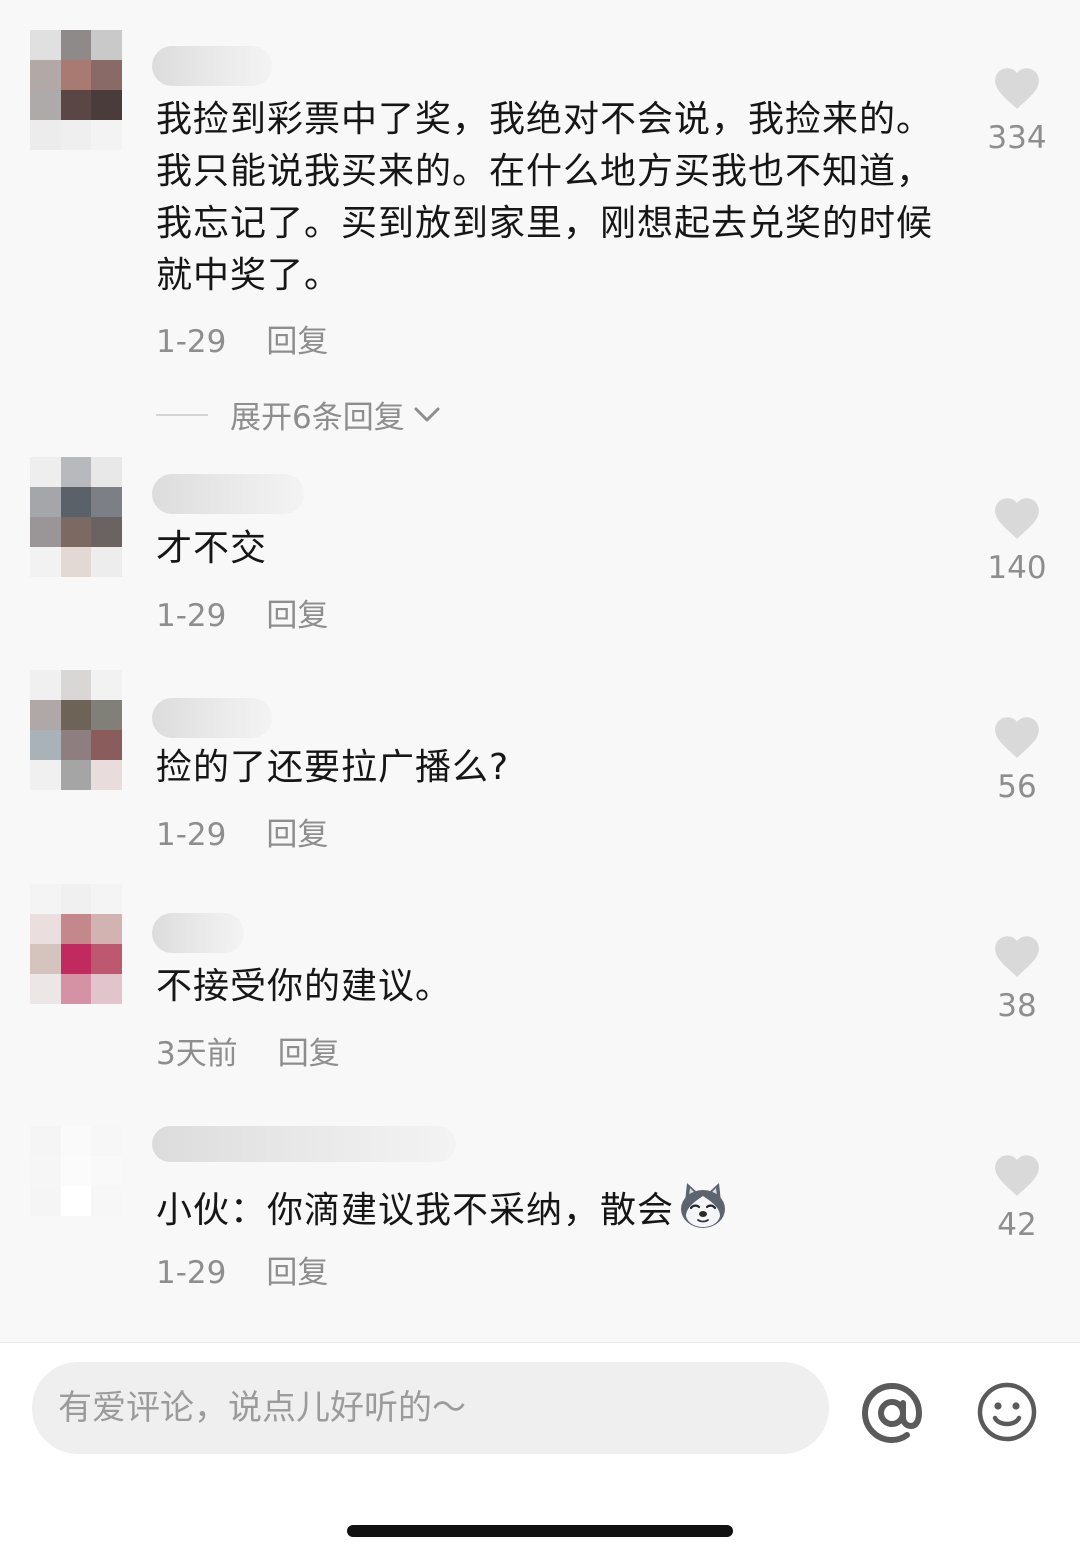 The width and height of the screenshot is (1080, 1559). Describe the element at coordinates (1017, 759) in the screenshot. I see `like-button: 56` at that location.